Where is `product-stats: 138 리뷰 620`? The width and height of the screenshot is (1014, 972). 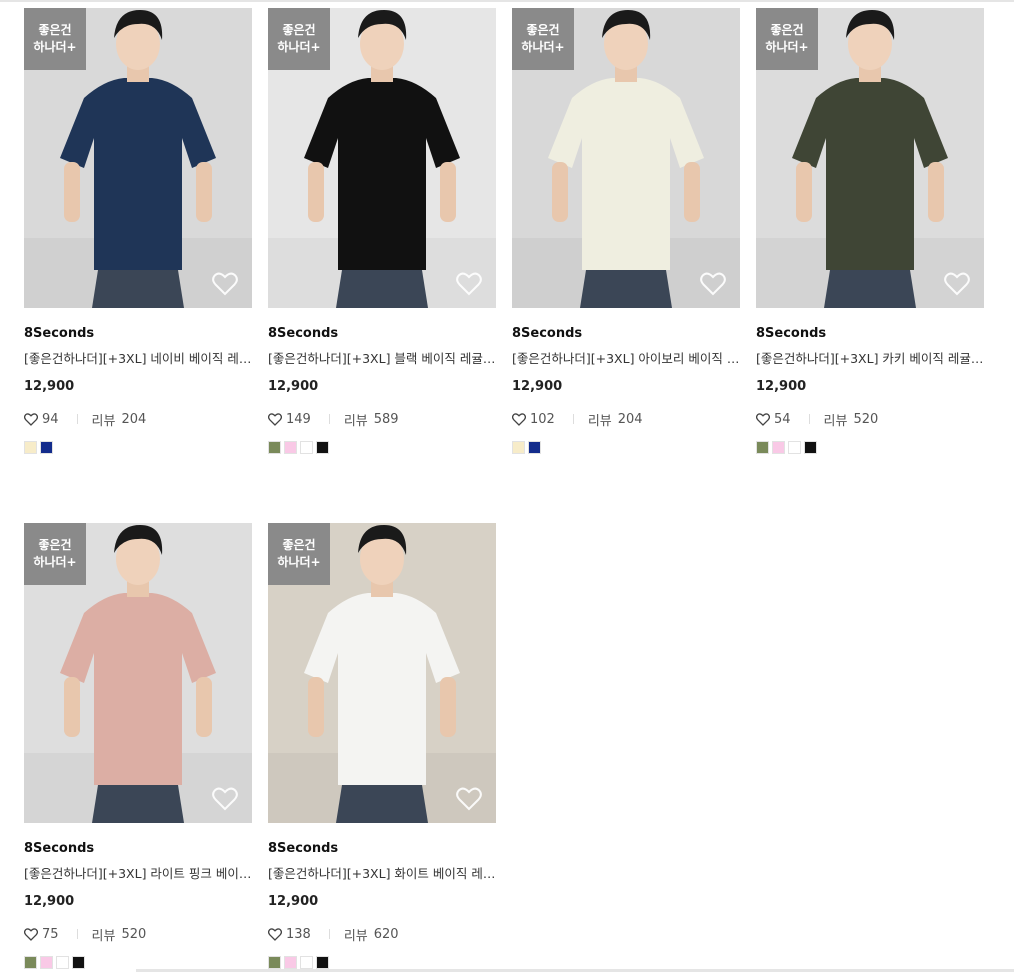
product-stats: 138 리뷰 620 is located at coordinates (382, 934).